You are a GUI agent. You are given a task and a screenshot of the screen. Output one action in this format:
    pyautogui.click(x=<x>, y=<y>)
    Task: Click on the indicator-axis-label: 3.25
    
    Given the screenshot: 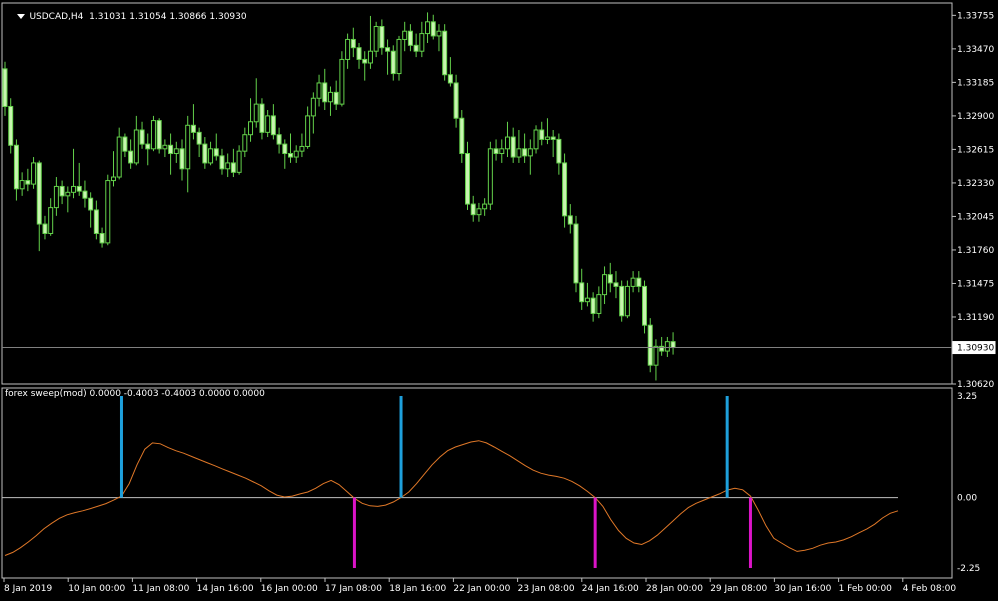 What is the action you would take?
    pyautogui.click(x=967, y=397)
    